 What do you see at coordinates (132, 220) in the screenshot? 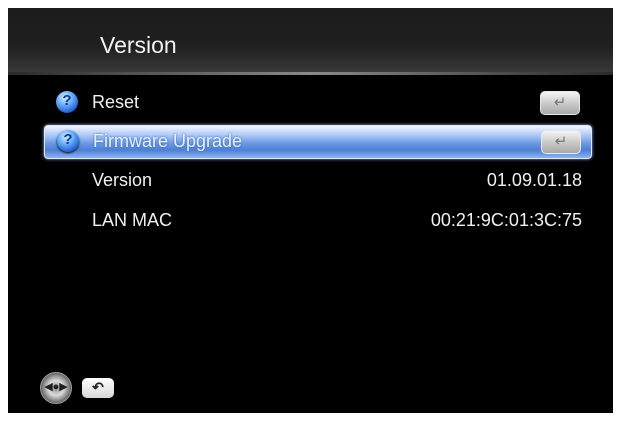
I see `info-label: LAN MAC` at bounding box center [132, 220].